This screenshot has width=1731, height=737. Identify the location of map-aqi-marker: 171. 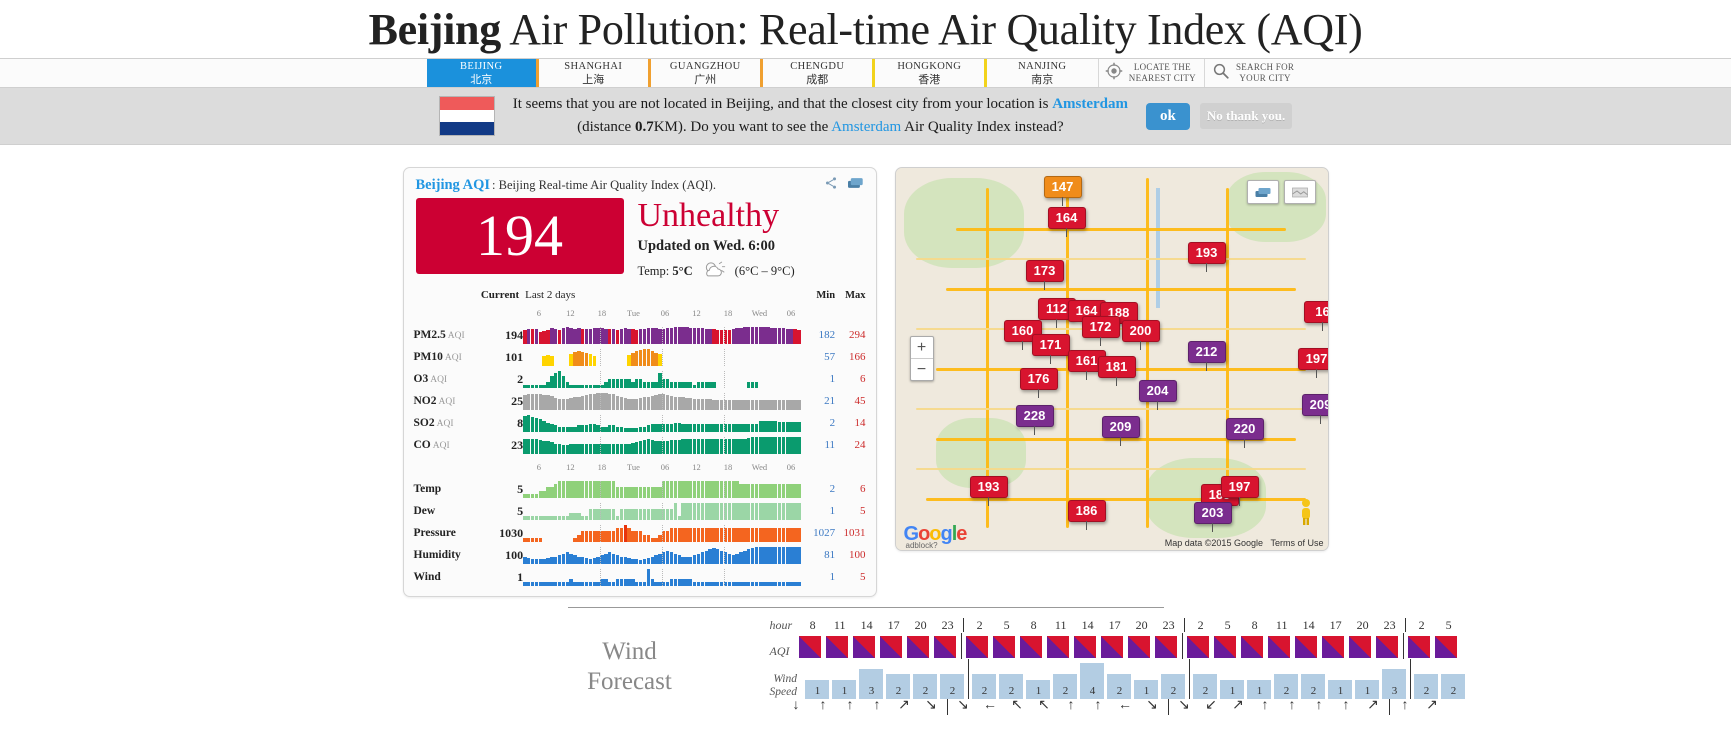
(1050, 349).